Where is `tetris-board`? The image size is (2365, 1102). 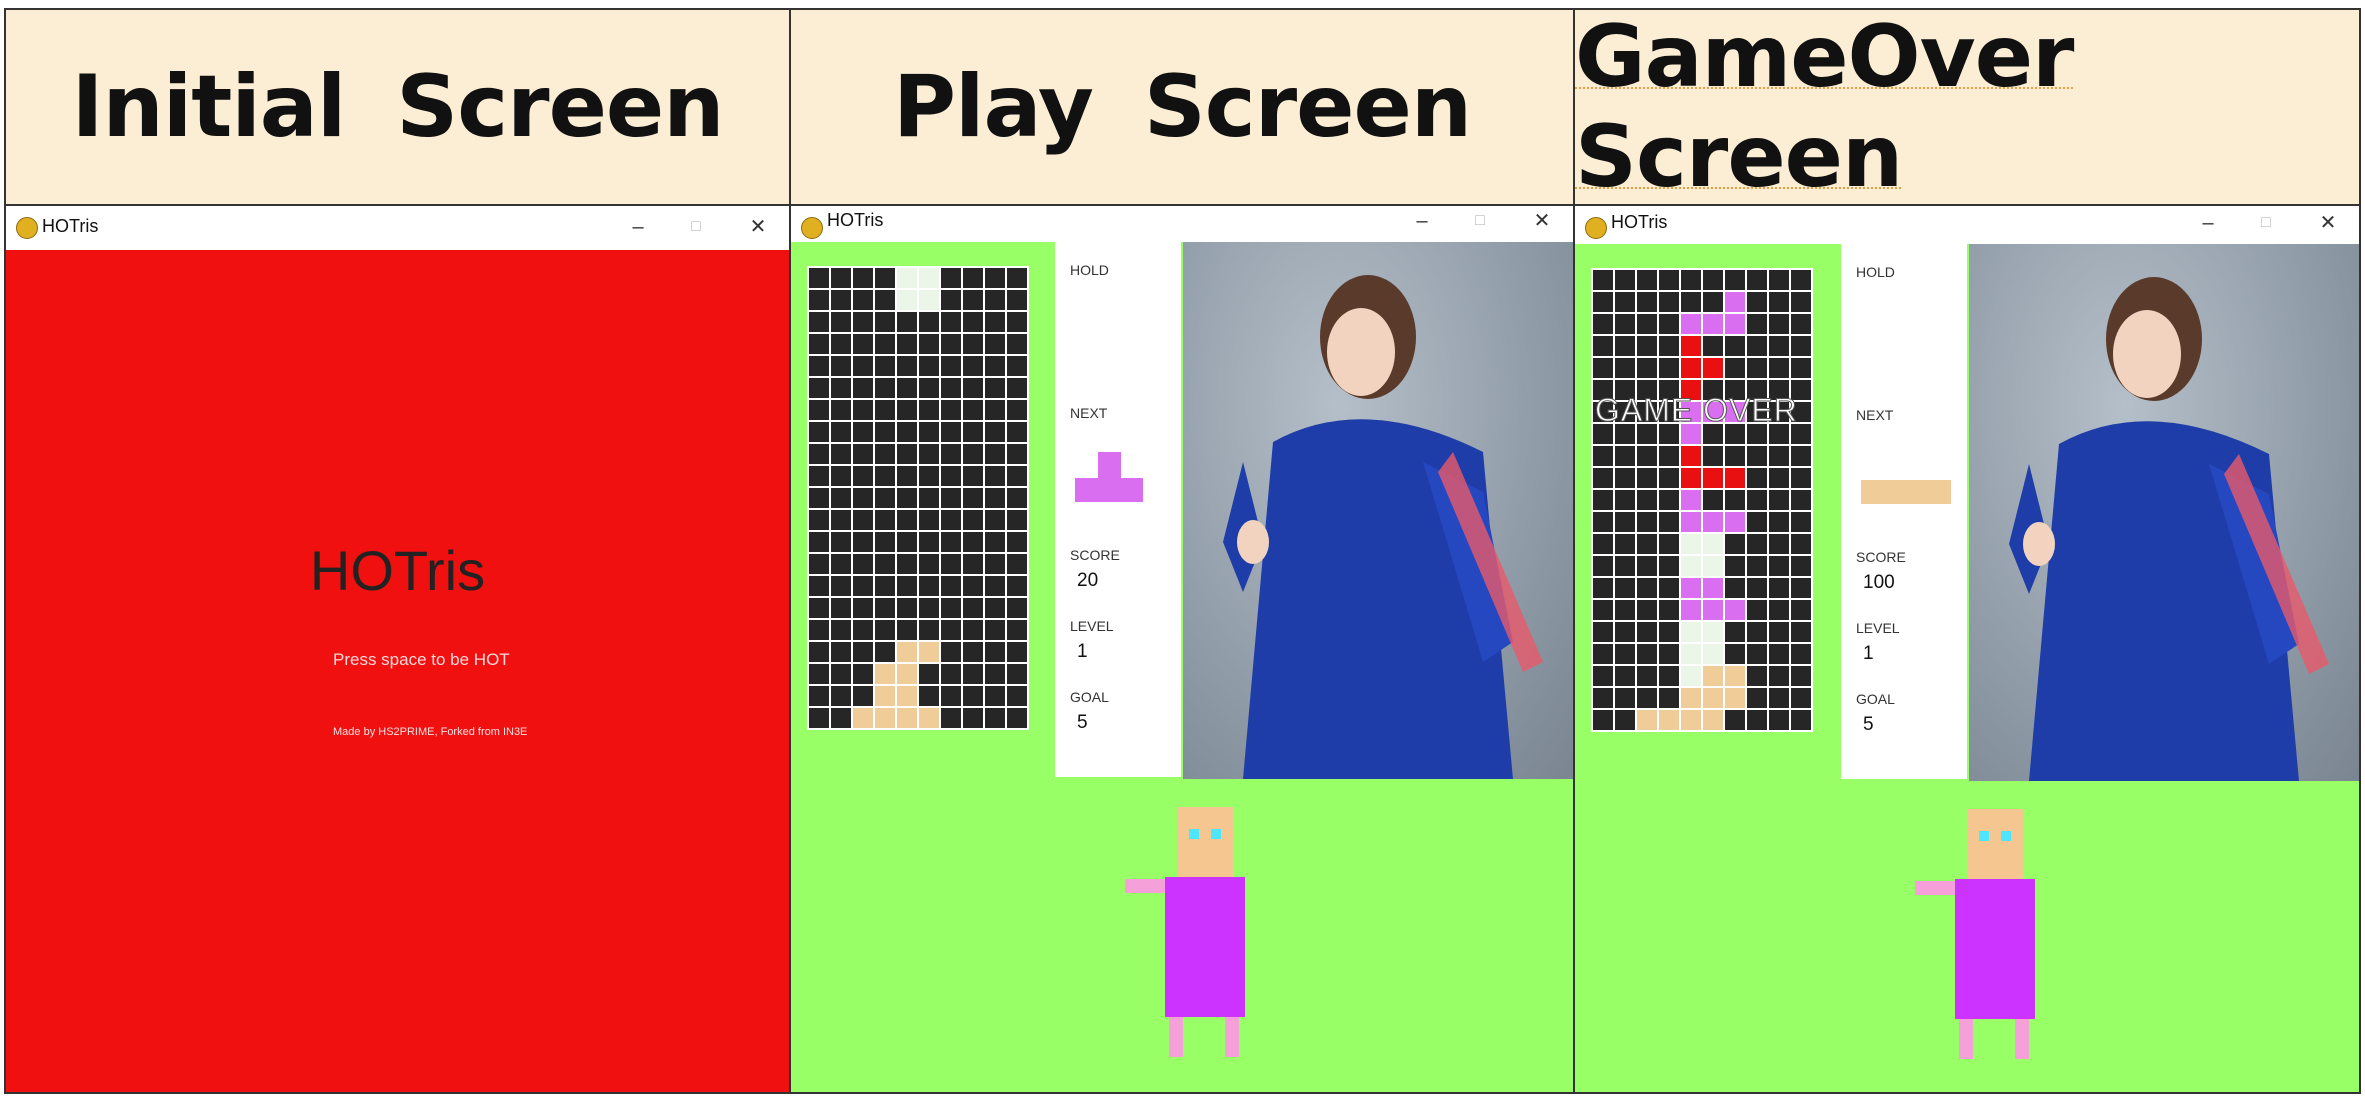 tetris-board is located at coordinates (918, 498).